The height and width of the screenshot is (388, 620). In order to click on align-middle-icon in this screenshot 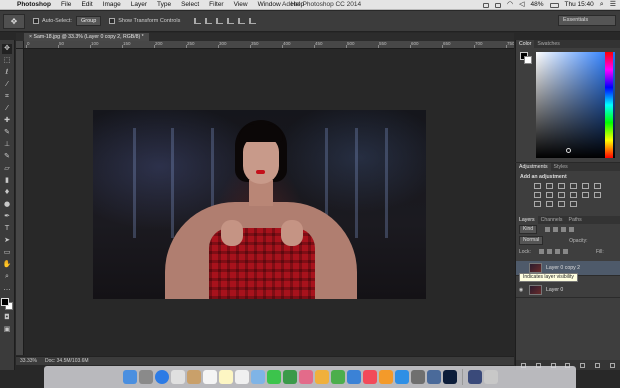, I will do `click(209, 21)`.